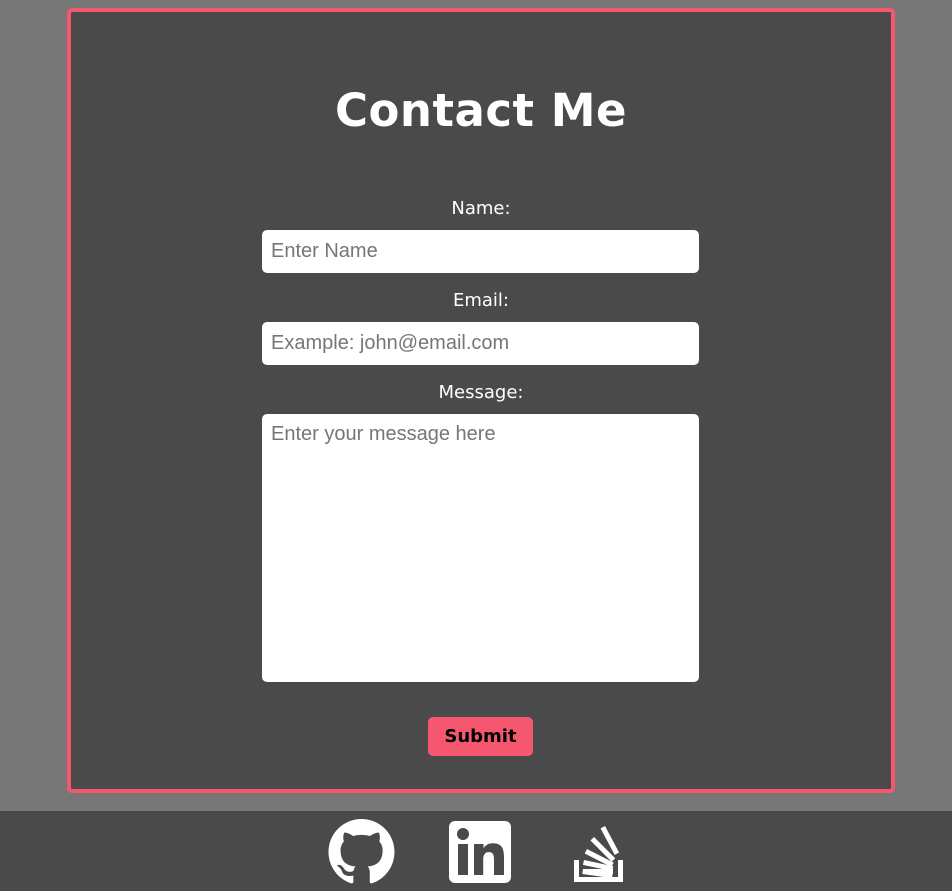 The image size is (952, 891). Describe the element at coordinates (480, 548) in the screenshot. I see `message-textarea` at that location.